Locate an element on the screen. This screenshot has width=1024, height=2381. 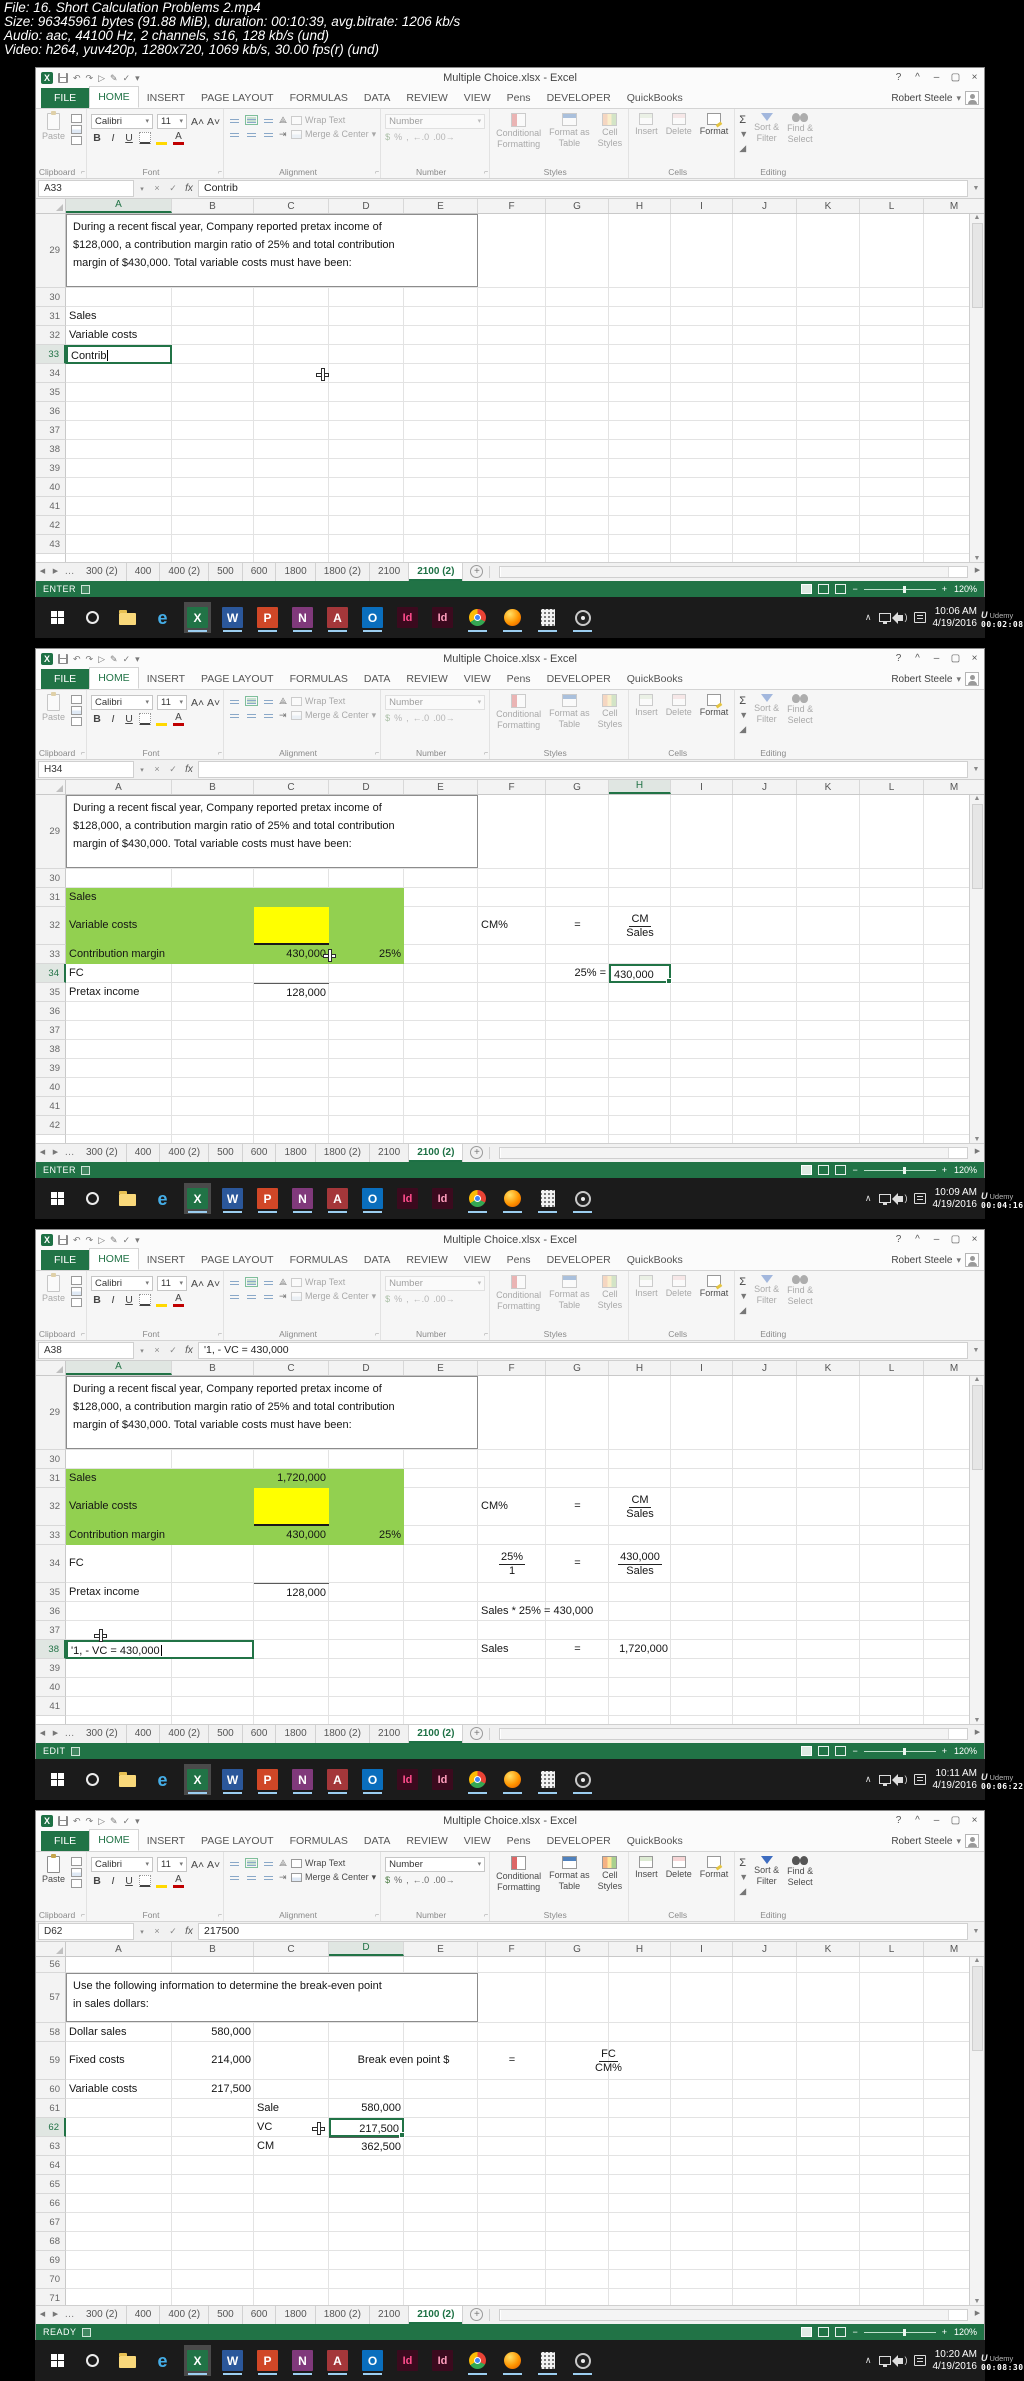
select-all-corner is located at coordinates (51, 206).